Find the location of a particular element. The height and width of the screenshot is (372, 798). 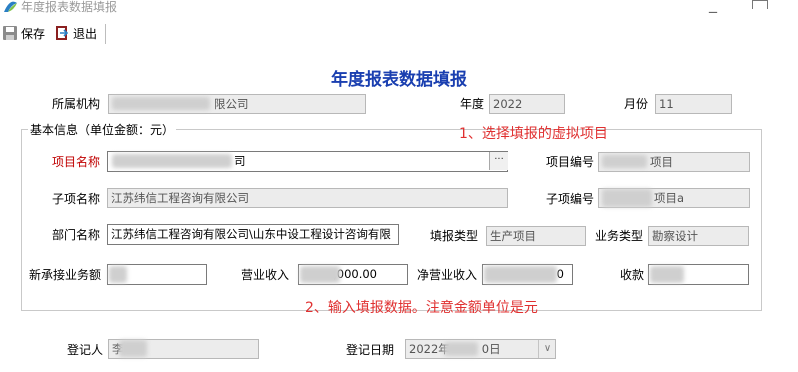

chevron-down-icon: ∨ is located at coordinates (547, 349).